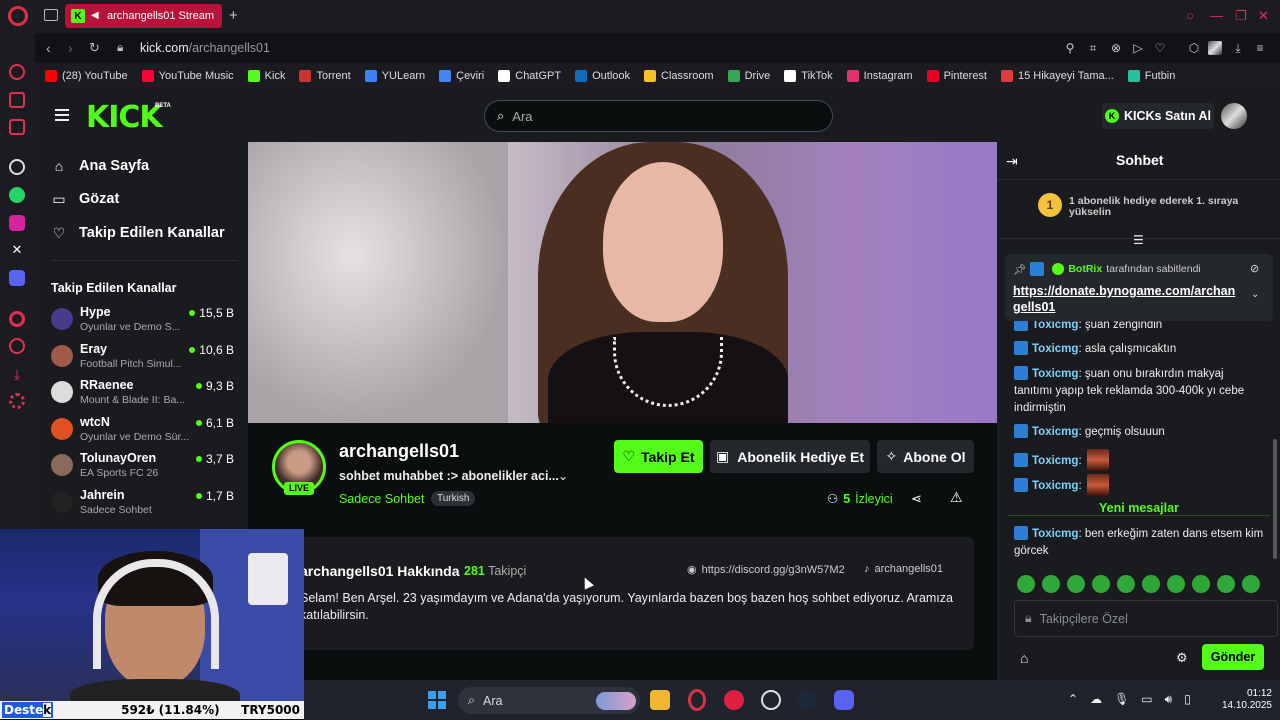 This screenshot has height=720, width=1280. I want to click on nav-browse: ▭ Gözat, so click(85, 199).